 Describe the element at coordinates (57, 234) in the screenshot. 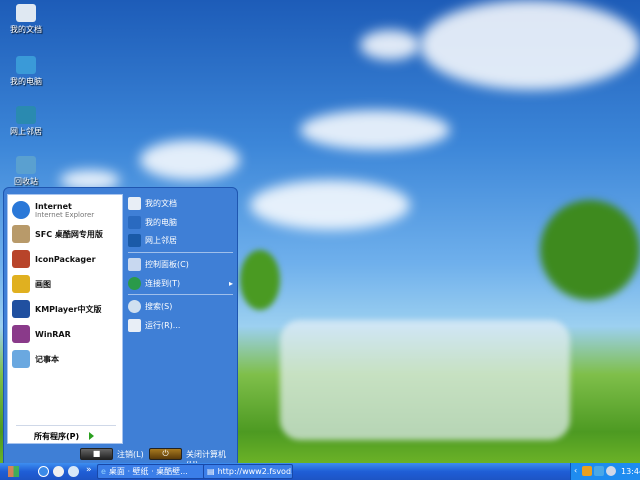

I see `pinned-sfc: SFC 桌酷网专用版` at that location.